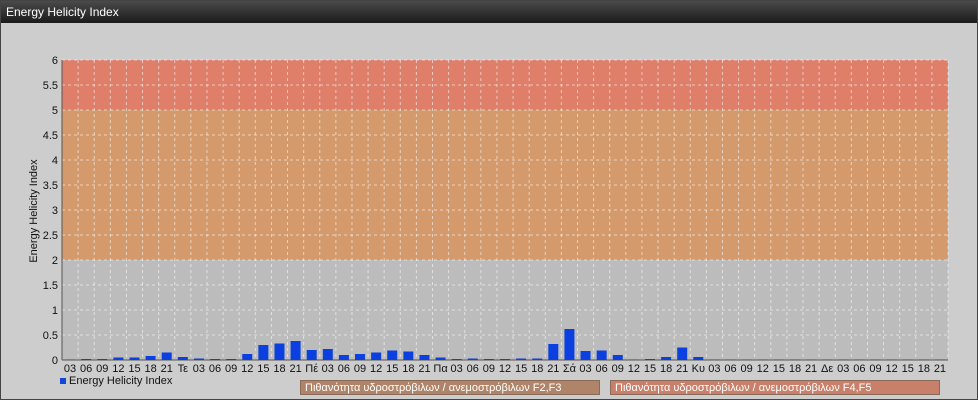 The height and width of the screenshot is (400, 978). Describe the element at coordinates (50, 286) in the screenshot. I see `y-tick-label: 1.5` at that location.